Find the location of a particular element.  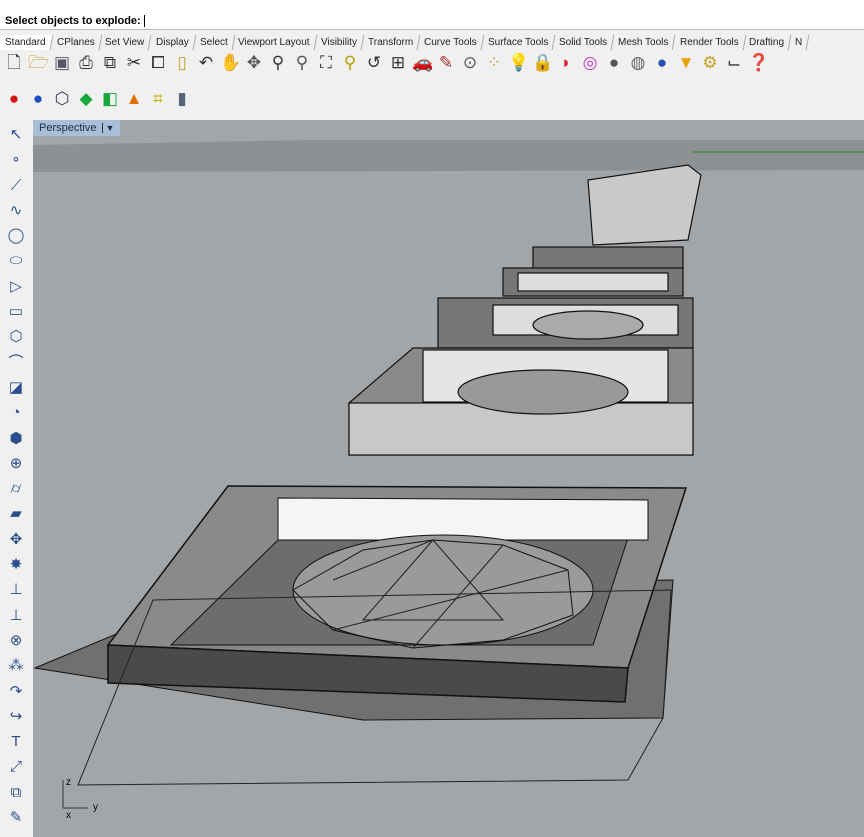

red-sphere-icon: ● is located at coordinates (14, 99).